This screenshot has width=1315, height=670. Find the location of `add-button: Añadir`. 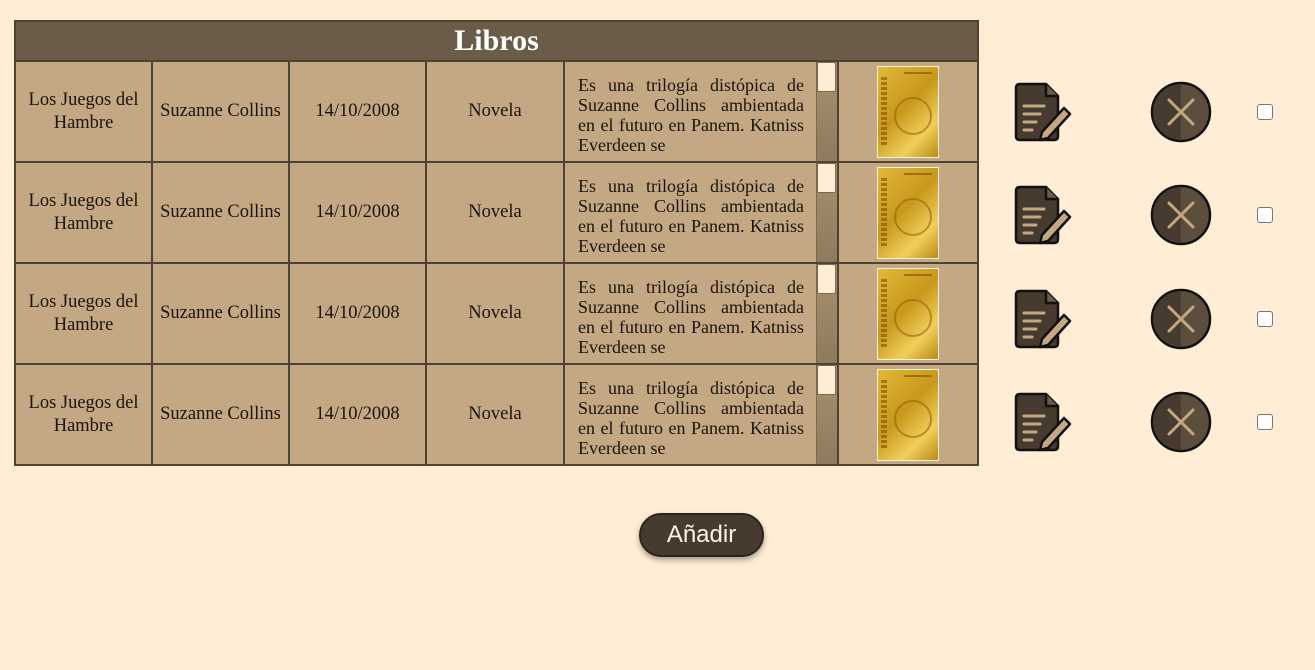

add-button: Añadir is located at coordinates (701, 535).